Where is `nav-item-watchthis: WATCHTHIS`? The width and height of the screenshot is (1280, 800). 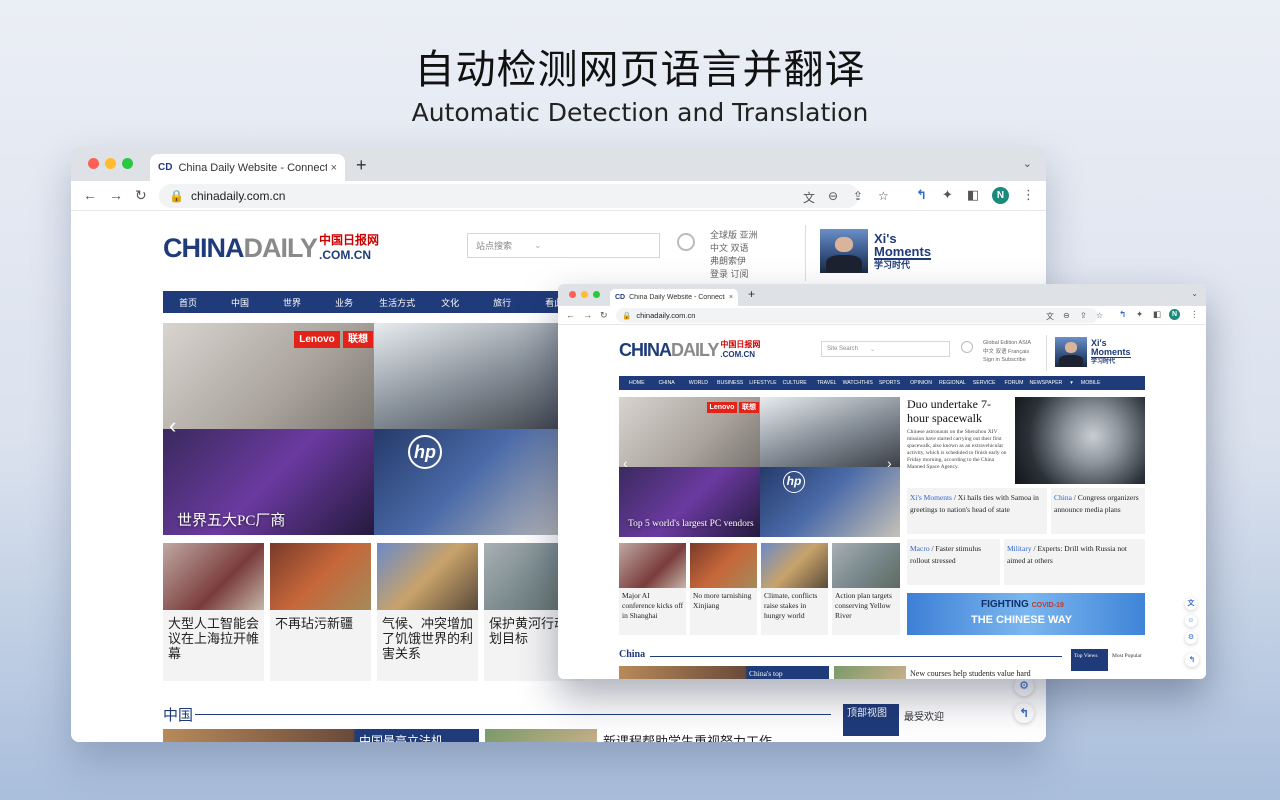
nav-item-watchthis: WATCHTHIS is located at coordinates (858, 383).